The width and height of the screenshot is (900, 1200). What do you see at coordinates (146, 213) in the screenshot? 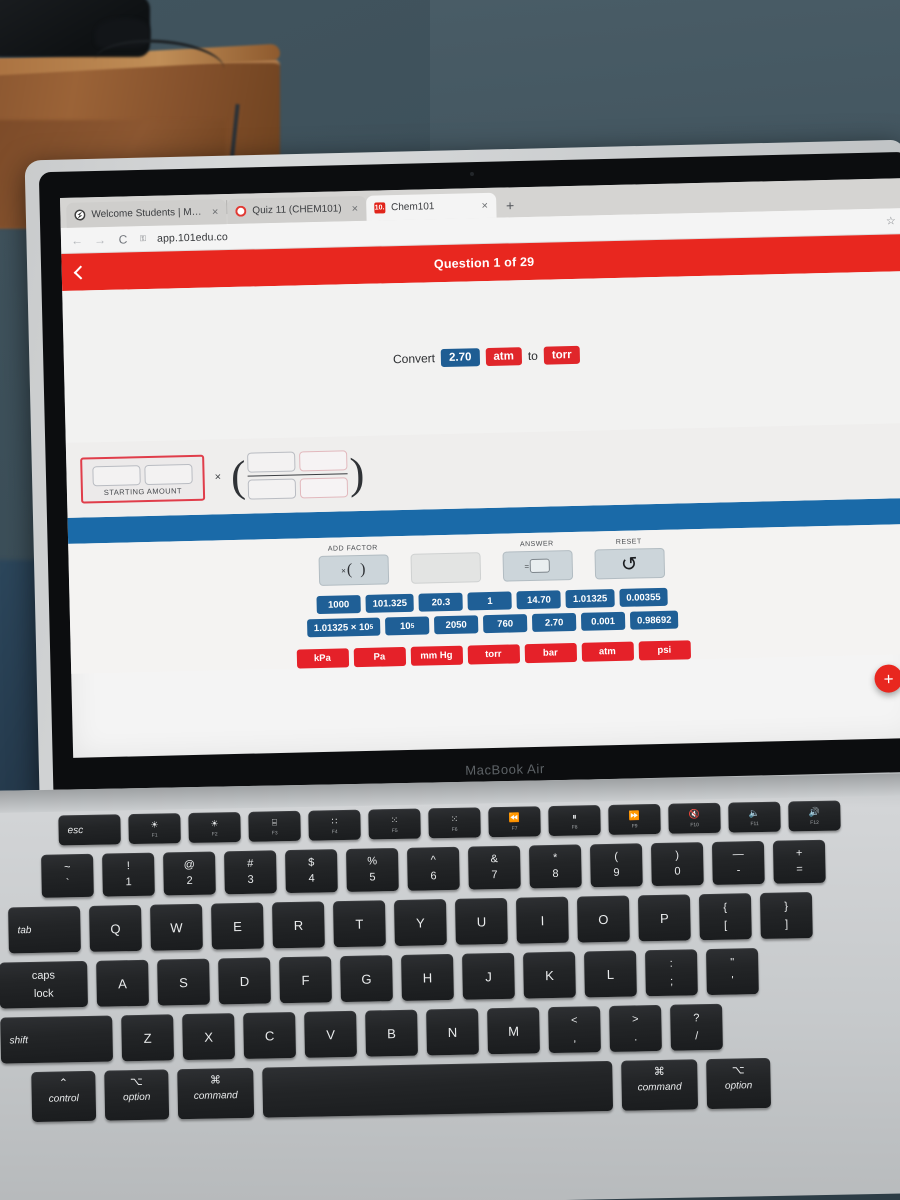
I see `browser-tab-maricopa: Welcome Students | Maricopa ×` at bounding box center [146, 213].